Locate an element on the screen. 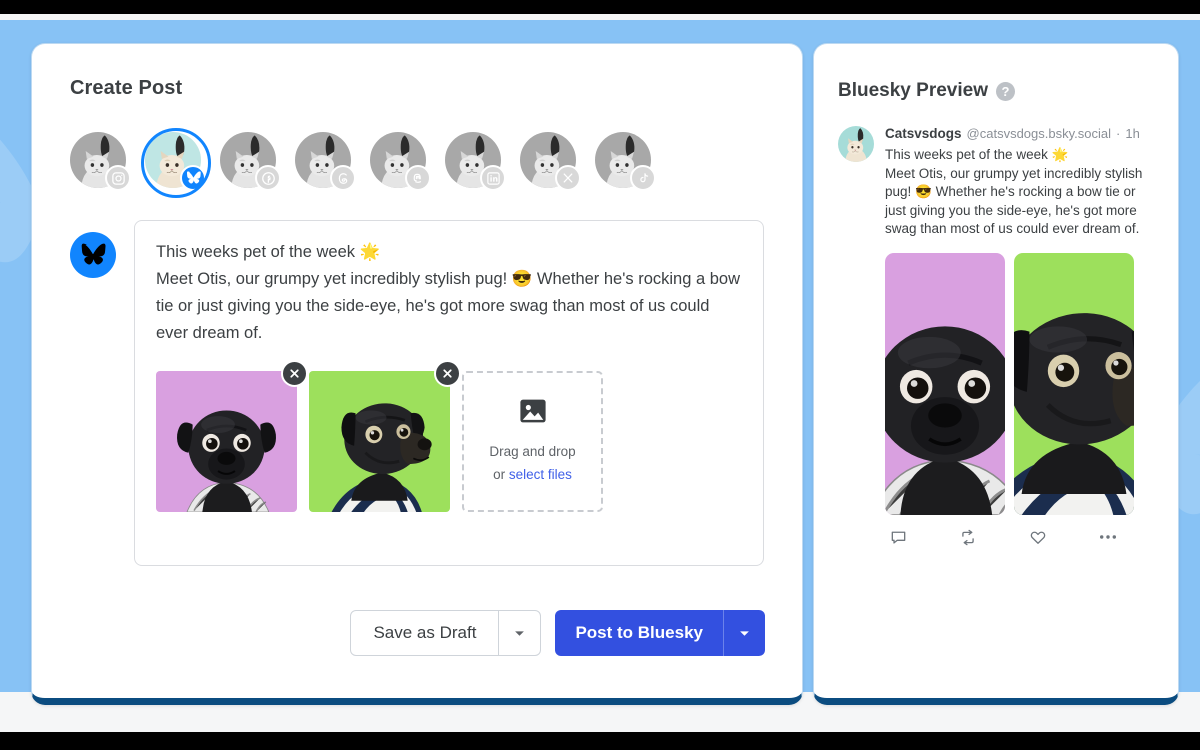 The image size is (1200, 750). footer-actions: Save as Draft Post to Bluesky is located at coordinates (557, 633).